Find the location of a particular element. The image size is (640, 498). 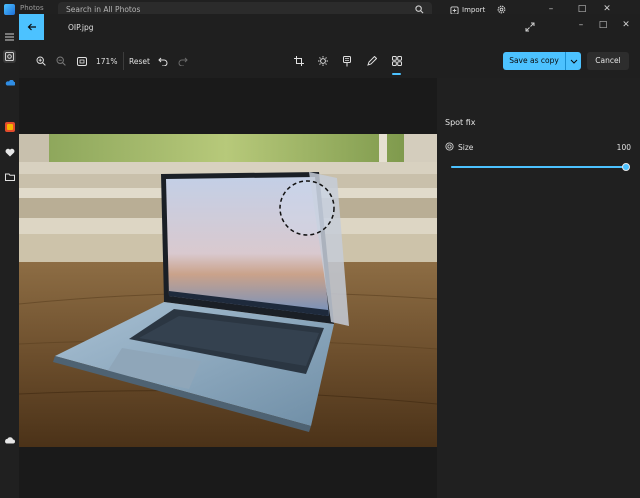

editor-minimize-icon: – is located at coordinates (581, 25).